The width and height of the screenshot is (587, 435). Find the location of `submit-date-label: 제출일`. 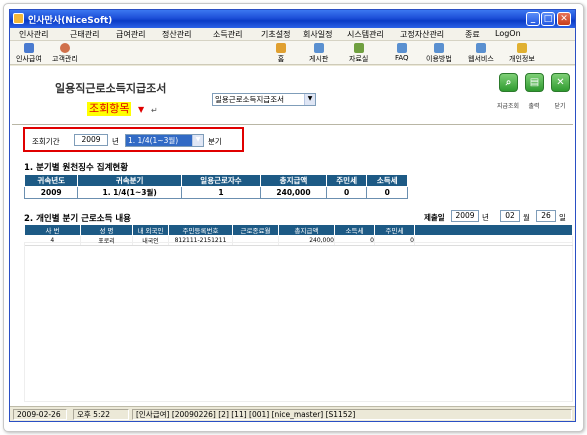

submit-date-label: 제출일 is located at coordinates (434, 217).